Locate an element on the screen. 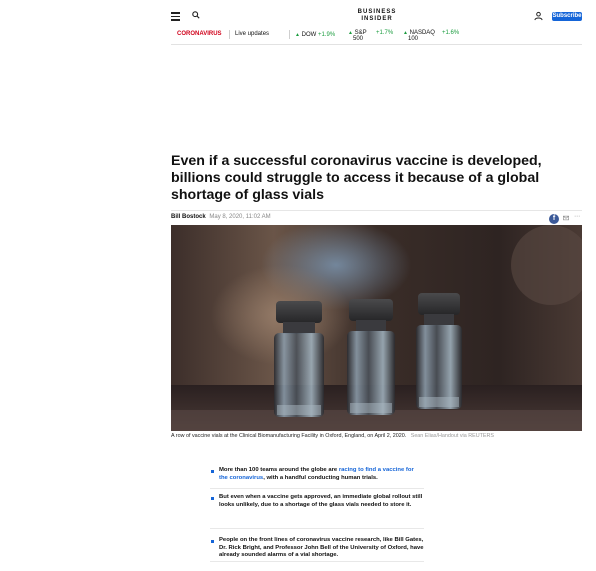  photo-credit: Sean Elias/Handout via REUTERS is located at coordinates (452, 436).